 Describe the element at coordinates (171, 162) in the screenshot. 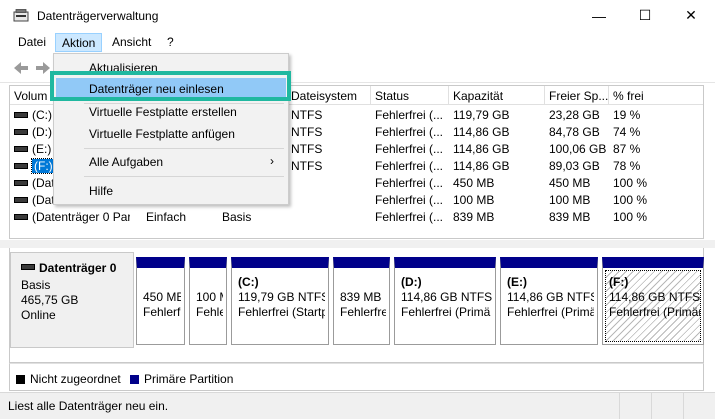

I see `menu-item-alle-aufgaben: Alle Aufgaben ›` at that location.